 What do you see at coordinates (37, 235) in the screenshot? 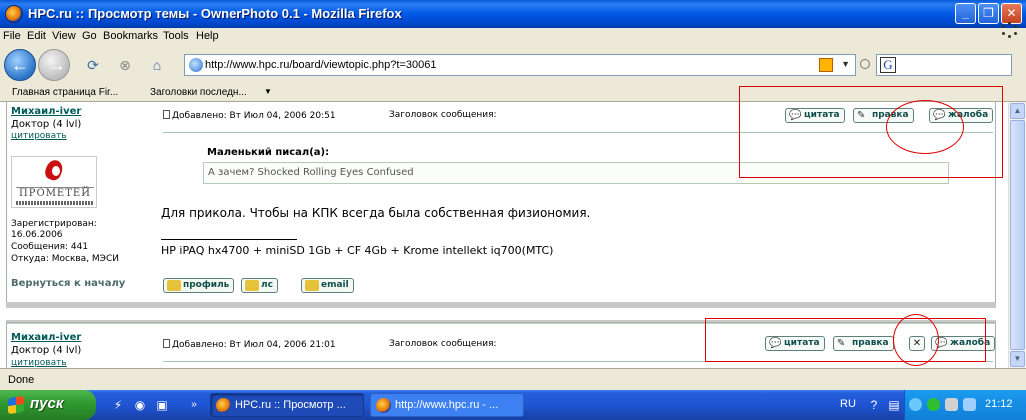
I see `registered-date: 16.06.2006` at bounding box center [37, 235].